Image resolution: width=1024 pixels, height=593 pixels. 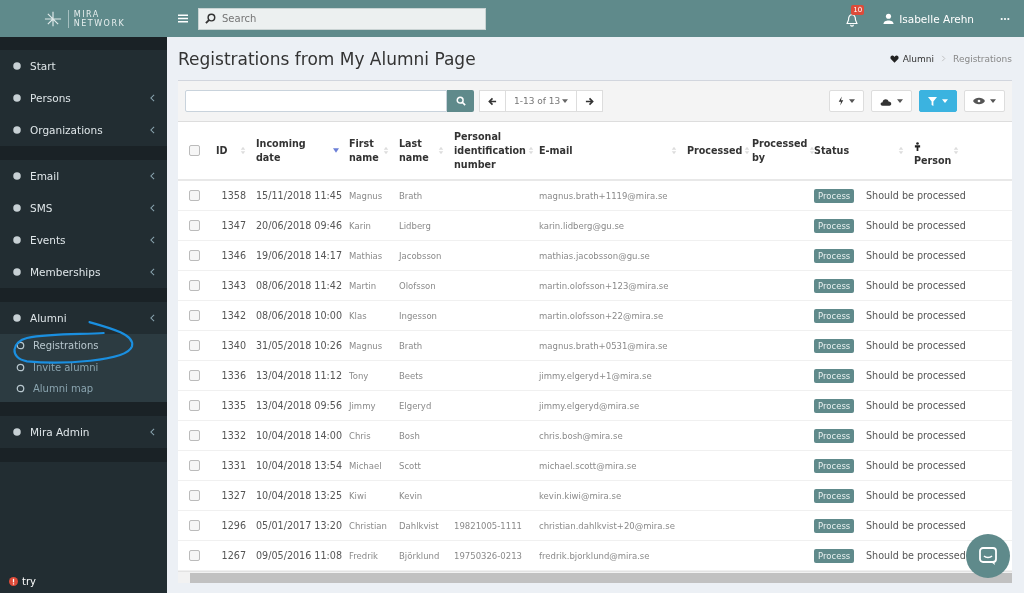 What do you see at coordinates (233, 315) in the screenshot?
I see `table-cell-text: 1342` at bounding box center [233, 315].